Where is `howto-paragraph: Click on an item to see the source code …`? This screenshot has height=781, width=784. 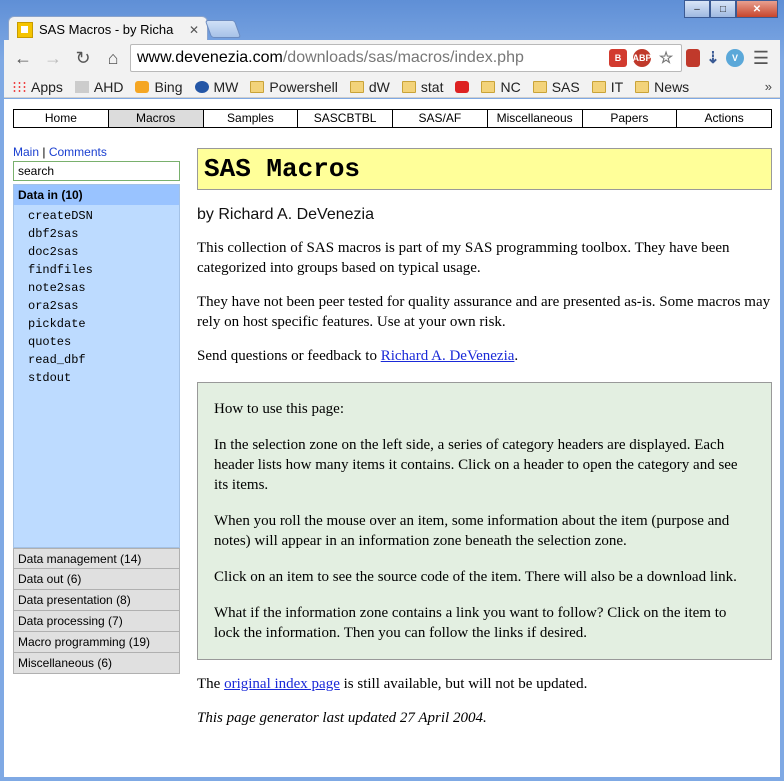 howto-paragraph: Click on an item to see the source code … is located at coordinates (475, 577).